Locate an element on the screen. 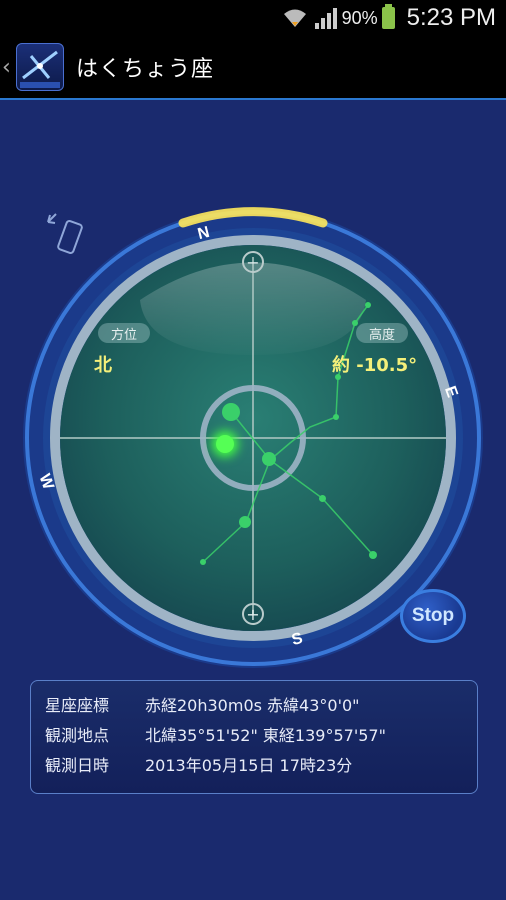 The image size is (506, 900). action-bar: ‹ はくちょう座 is located at coordinates (253, 68).